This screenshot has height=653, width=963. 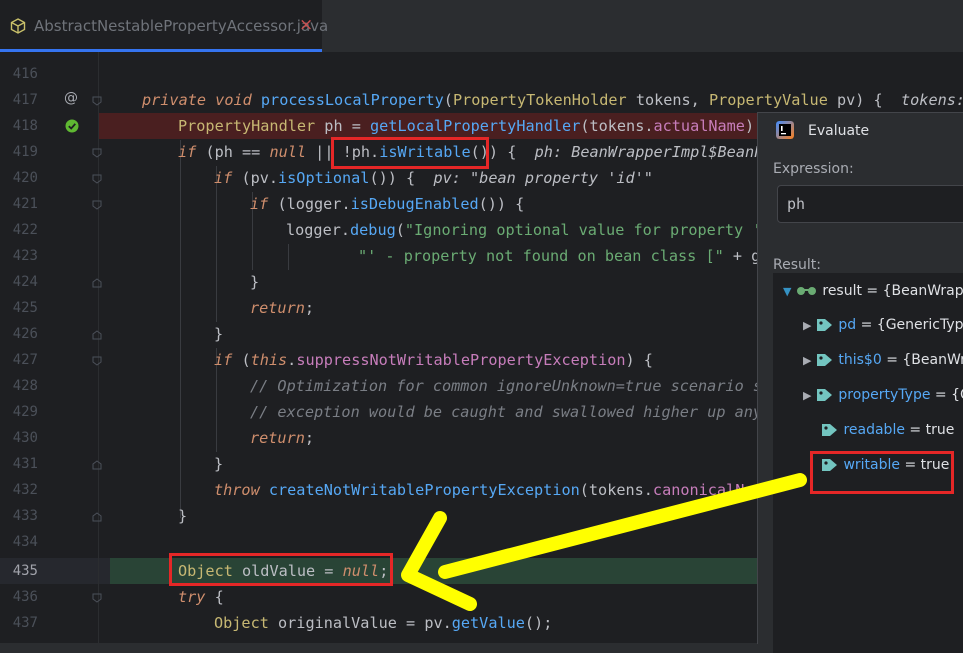 I want to click on annotation-arrow, so click(x=604, y=542).